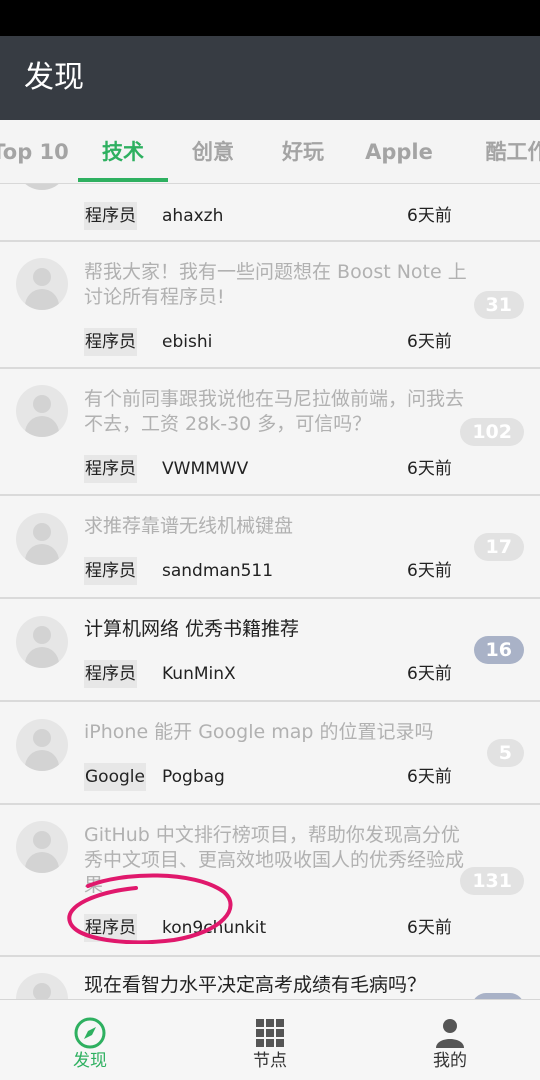  What do you see at coordinates (90, 1061) in the screenshot?
I see `nav-discover-label: 发现` at bounding box center [90, 1061].